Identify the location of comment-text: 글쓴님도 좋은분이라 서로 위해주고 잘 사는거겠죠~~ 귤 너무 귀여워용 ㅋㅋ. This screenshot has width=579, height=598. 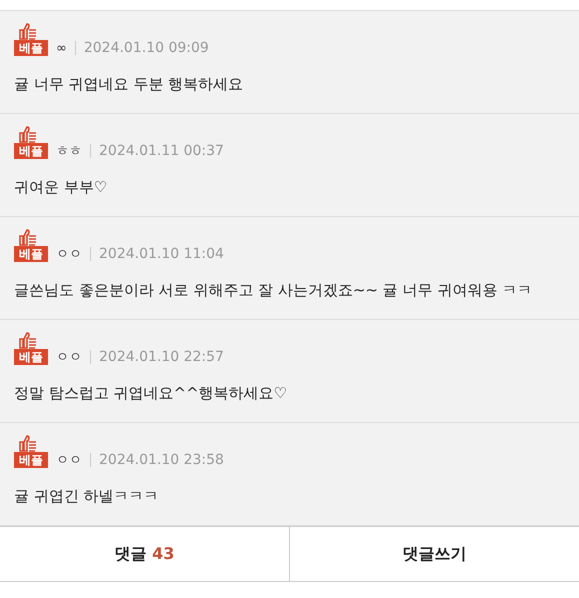
(274, 290).